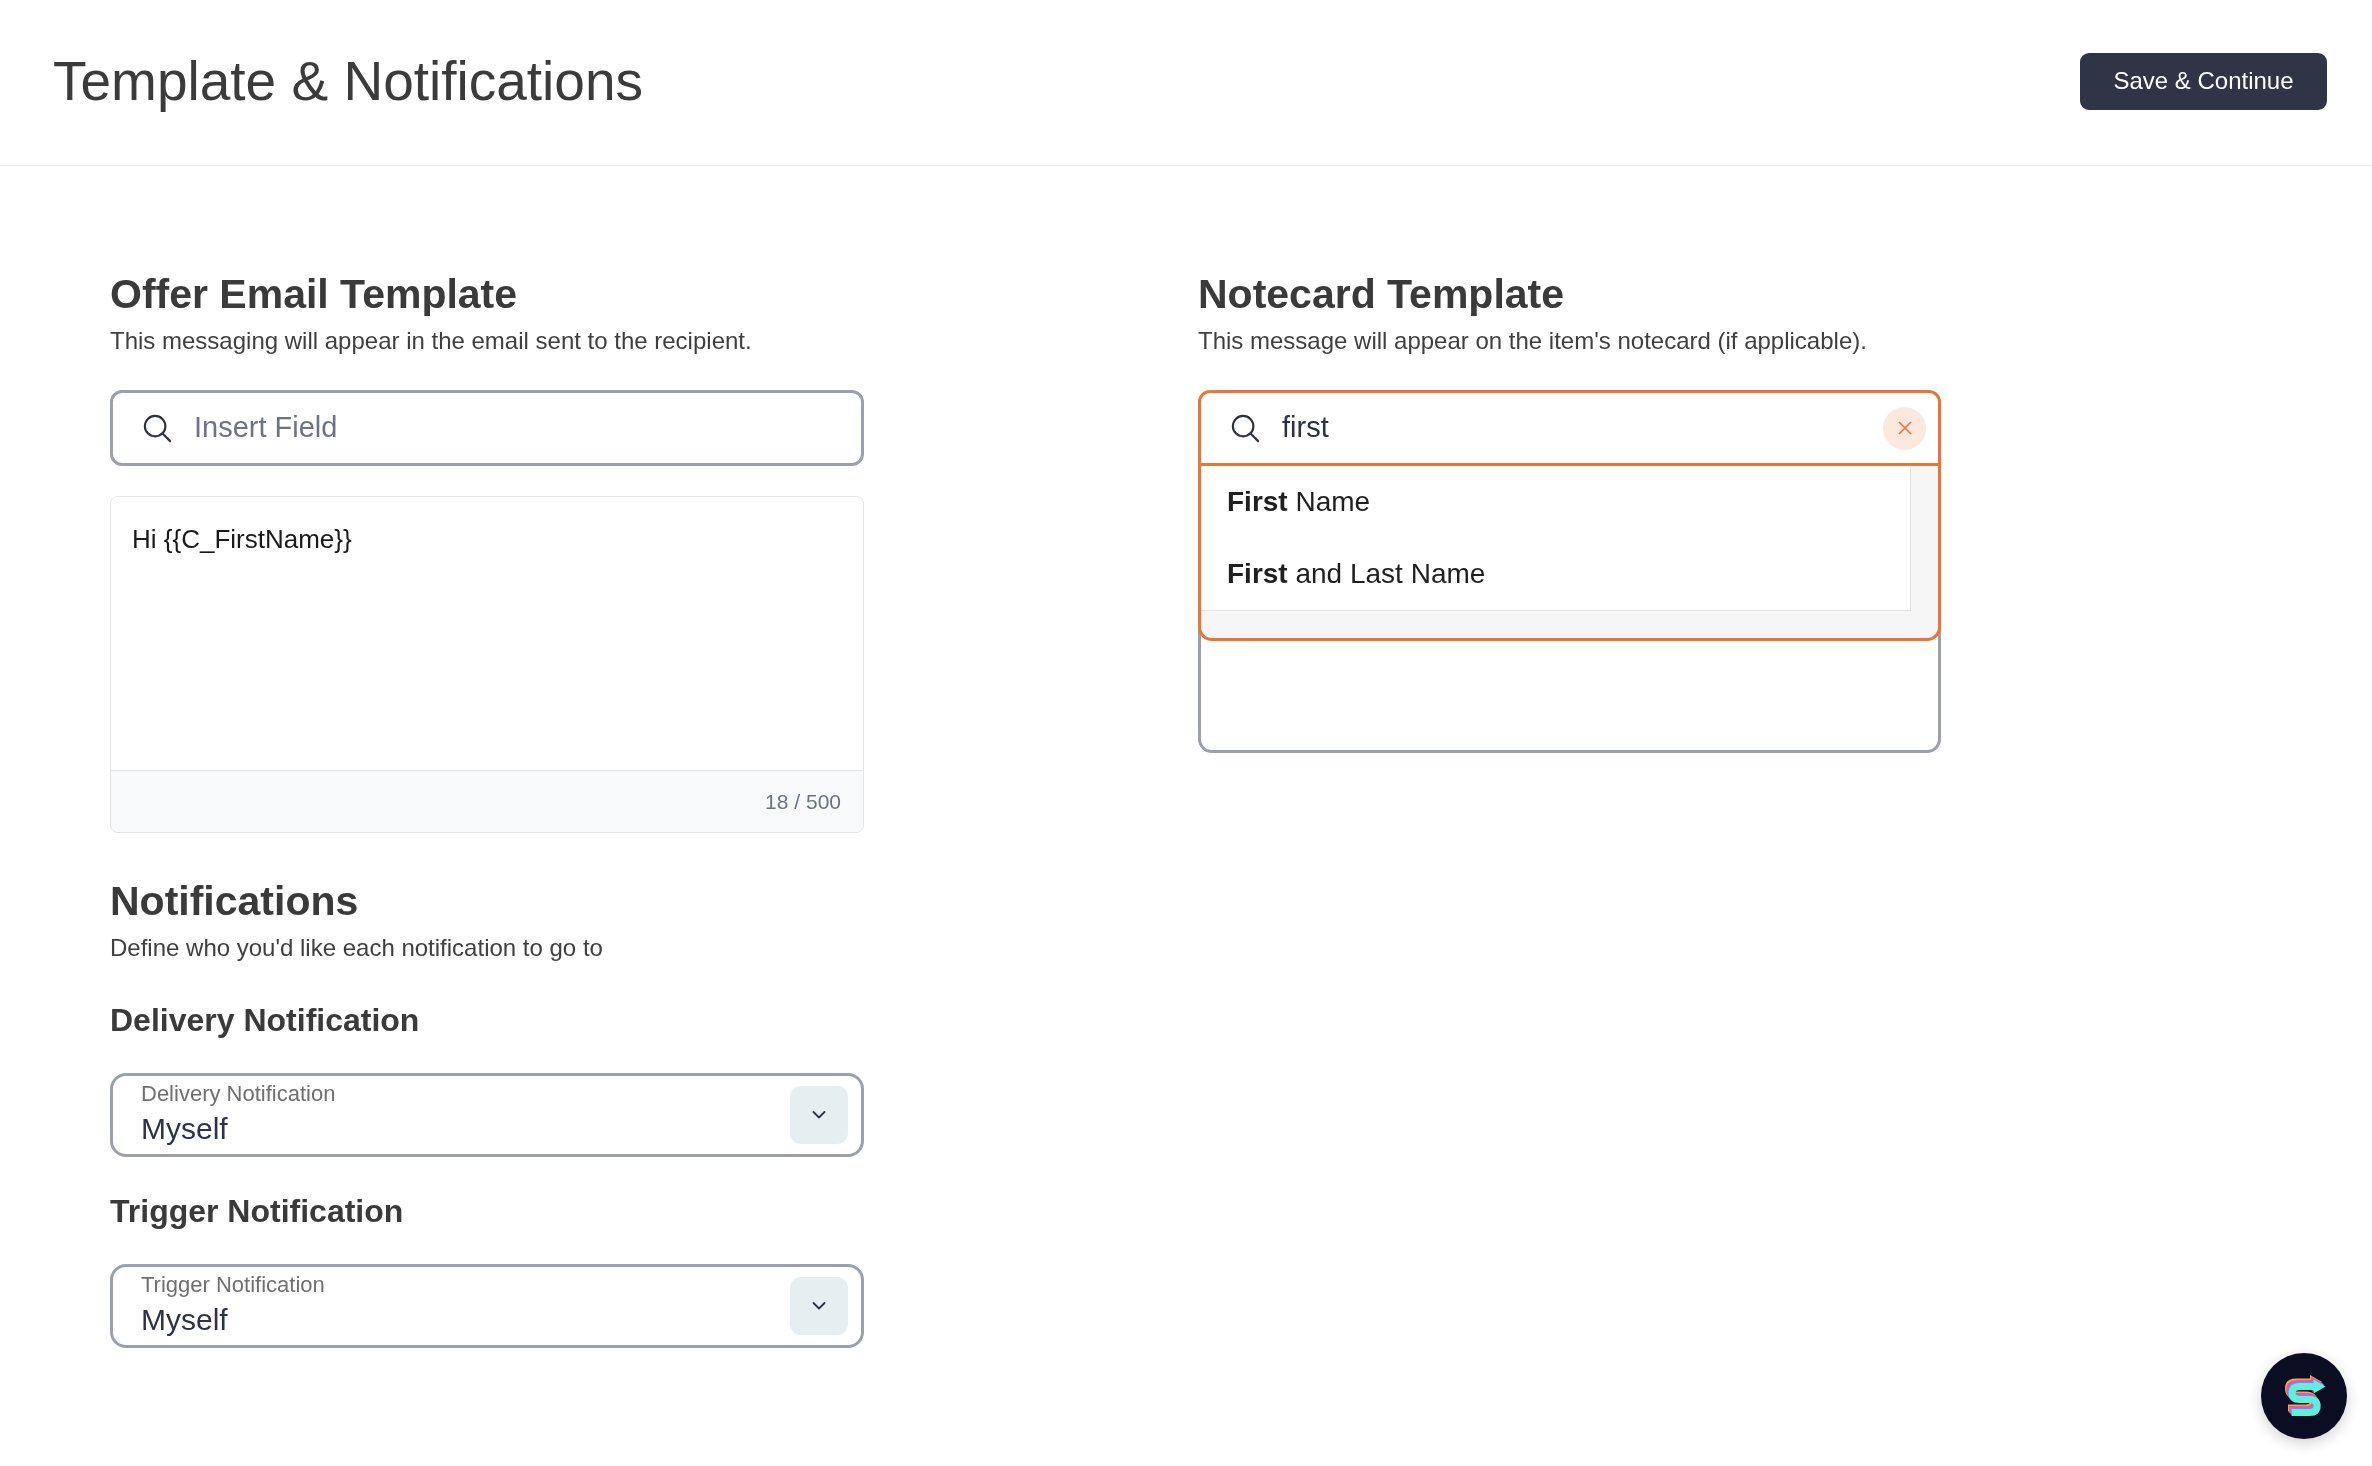 The width and height of the screenshot is (2372, 1466). What do you see at coordinates (257, 1211) in the screenshot?
I see `notification-heading: Trigger Notification` at bounding box center [257, 1211].